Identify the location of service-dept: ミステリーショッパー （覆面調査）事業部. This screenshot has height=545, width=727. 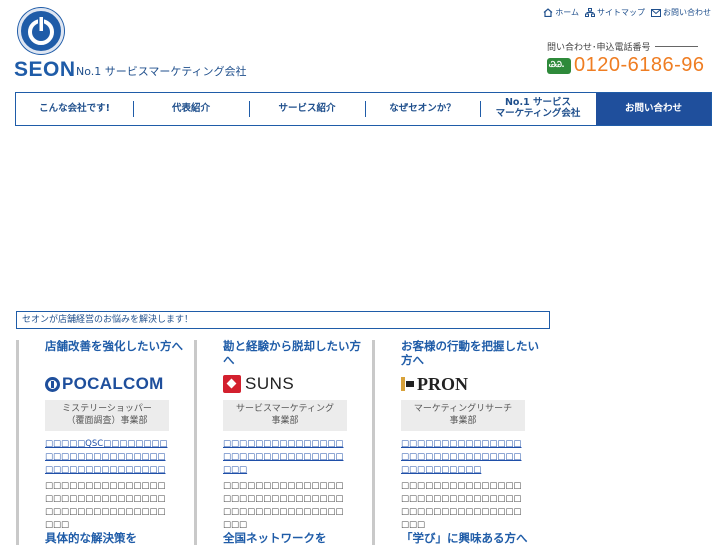
(107, 415).